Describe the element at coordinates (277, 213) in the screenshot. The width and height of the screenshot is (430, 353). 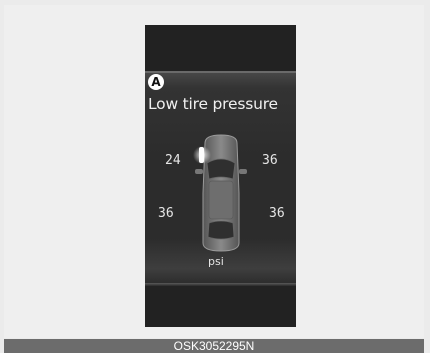
I see `tire-pressure-rear-right: 36` at that location.